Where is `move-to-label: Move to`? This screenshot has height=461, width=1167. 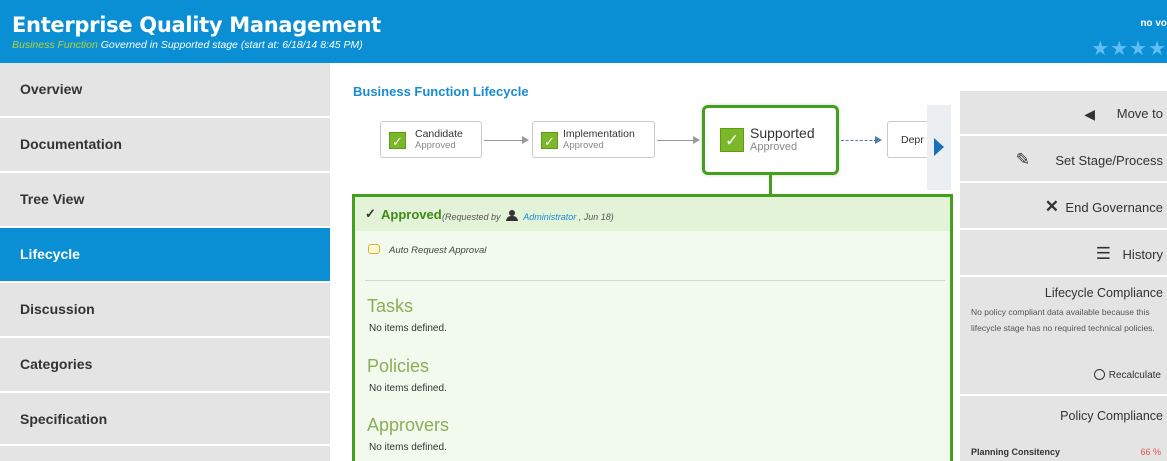 move-to-label: Move to is located at coordinates (1139, 113).